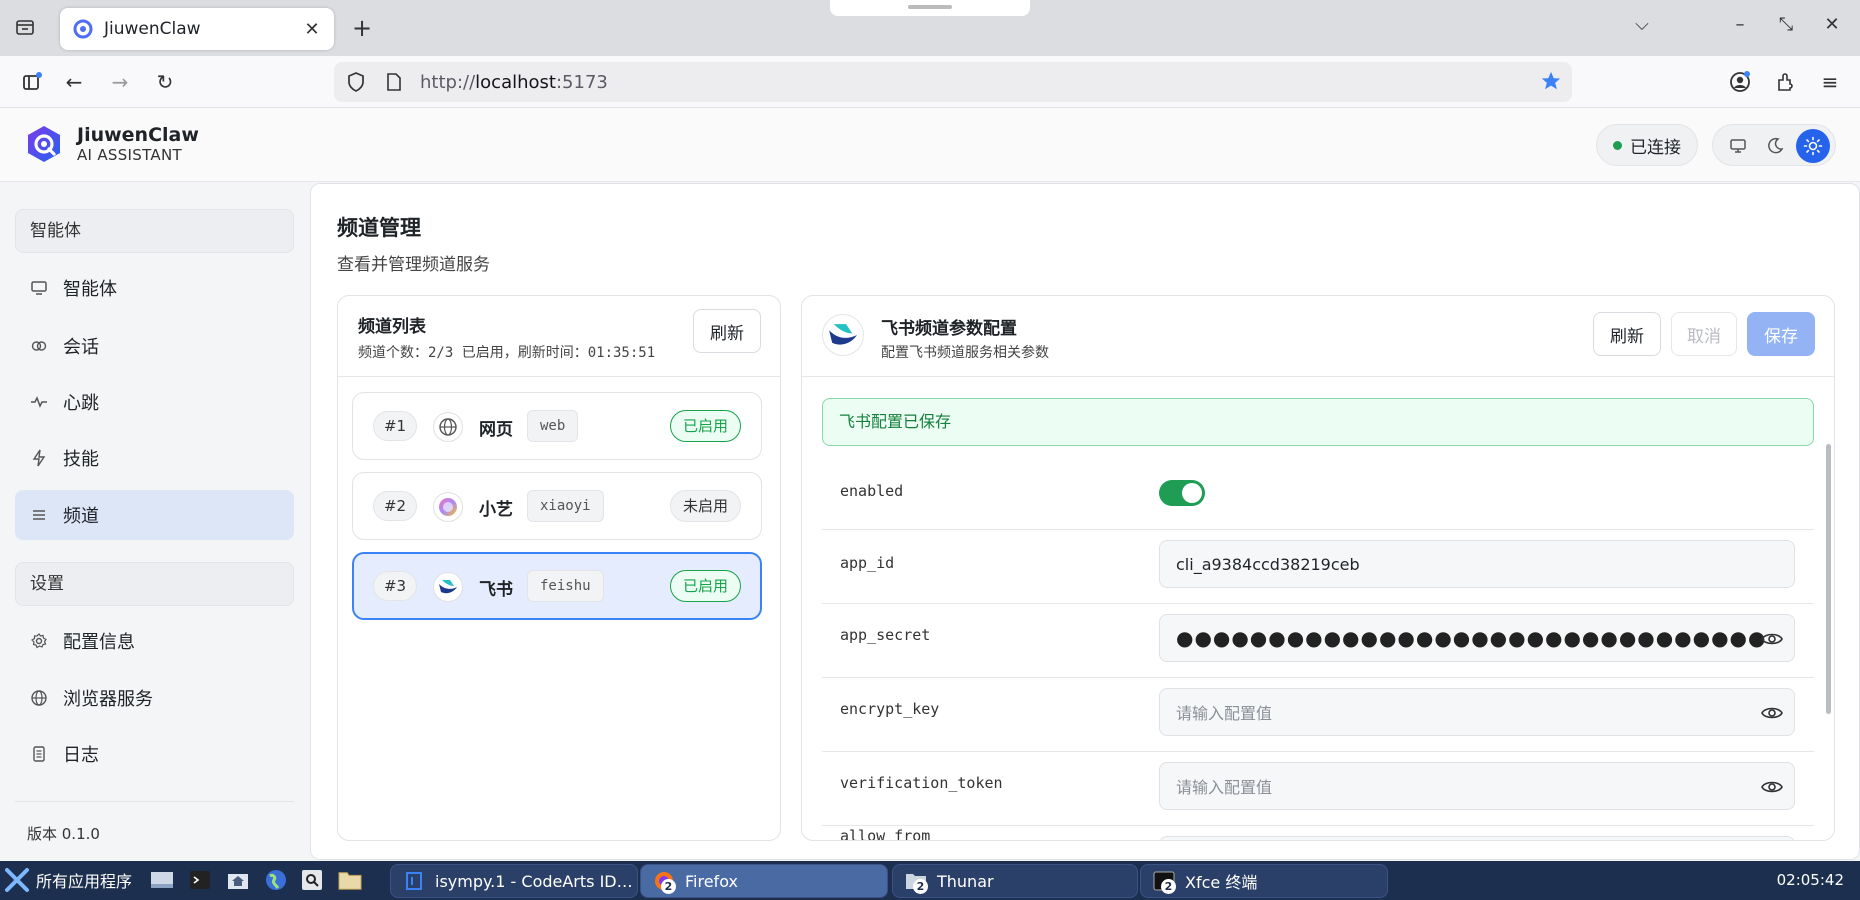 This screenshot has height=900, width=1860. I want to click on menu-icon, so click(39, 515).